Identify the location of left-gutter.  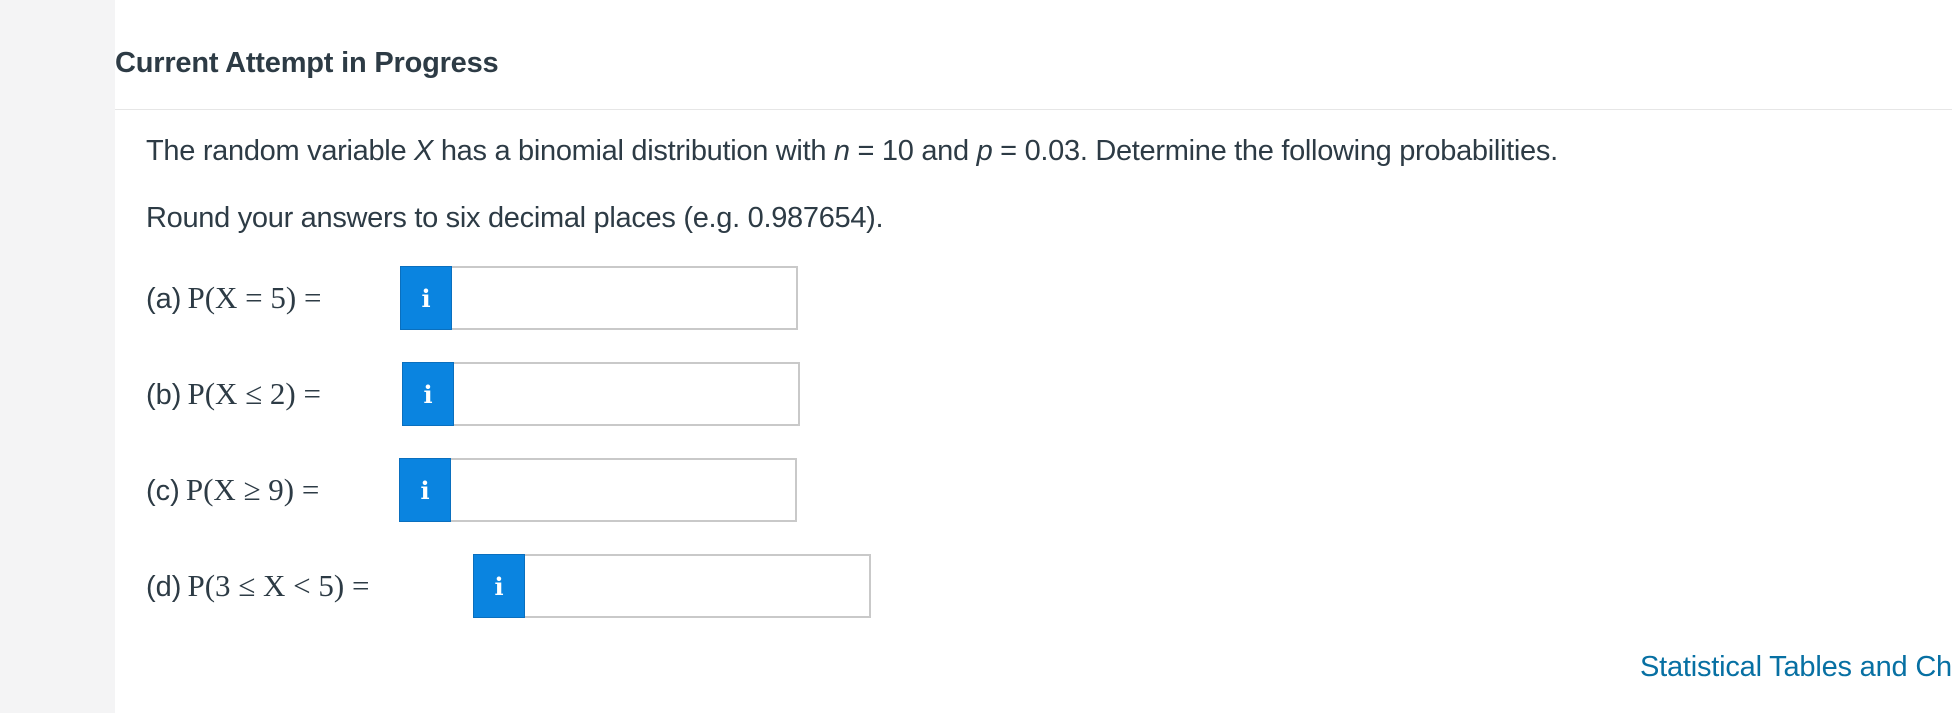
(57, 356).